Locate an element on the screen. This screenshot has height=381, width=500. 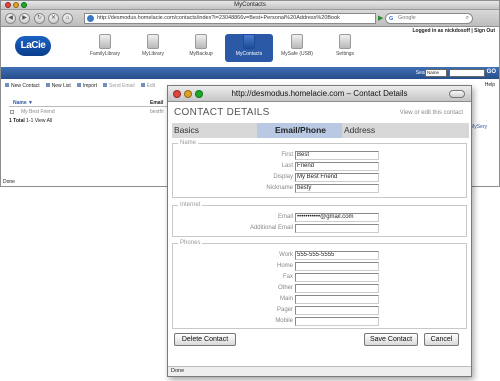
help-link: Help is located at coordinates (490, 85).